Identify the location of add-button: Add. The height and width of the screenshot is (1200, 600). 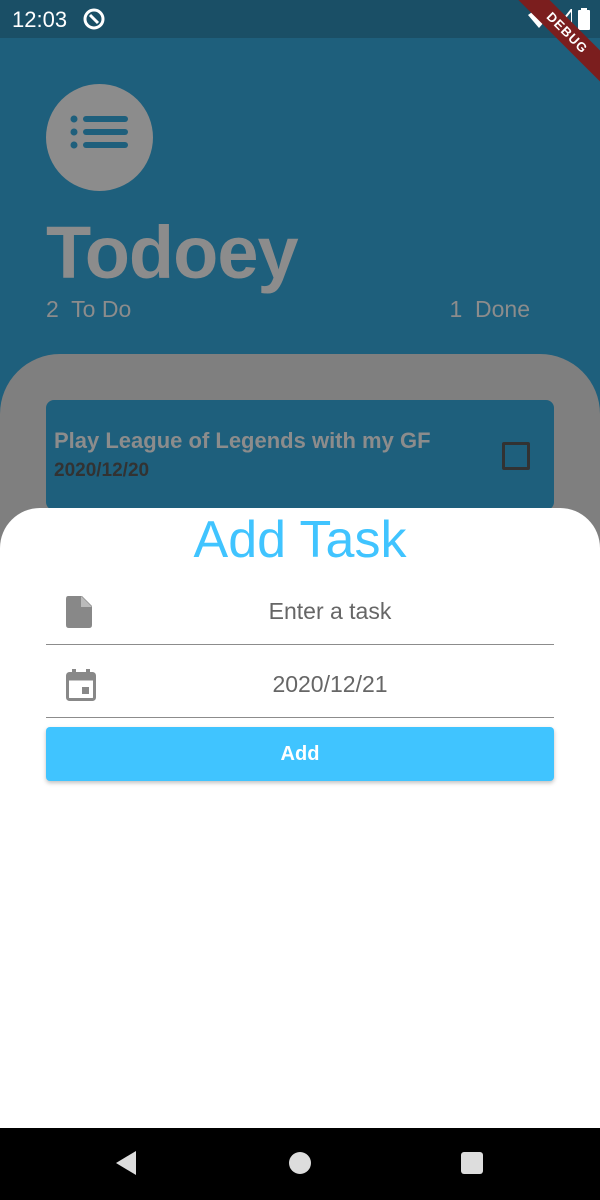
(300, 754).